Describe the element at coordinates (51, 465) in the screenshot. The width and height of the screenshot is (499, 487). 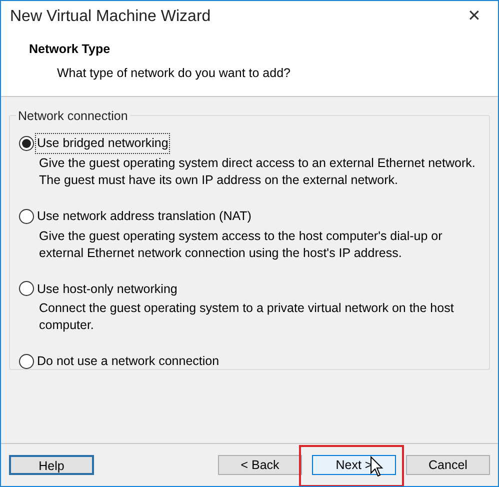
I see `help-button: Help` at that location.